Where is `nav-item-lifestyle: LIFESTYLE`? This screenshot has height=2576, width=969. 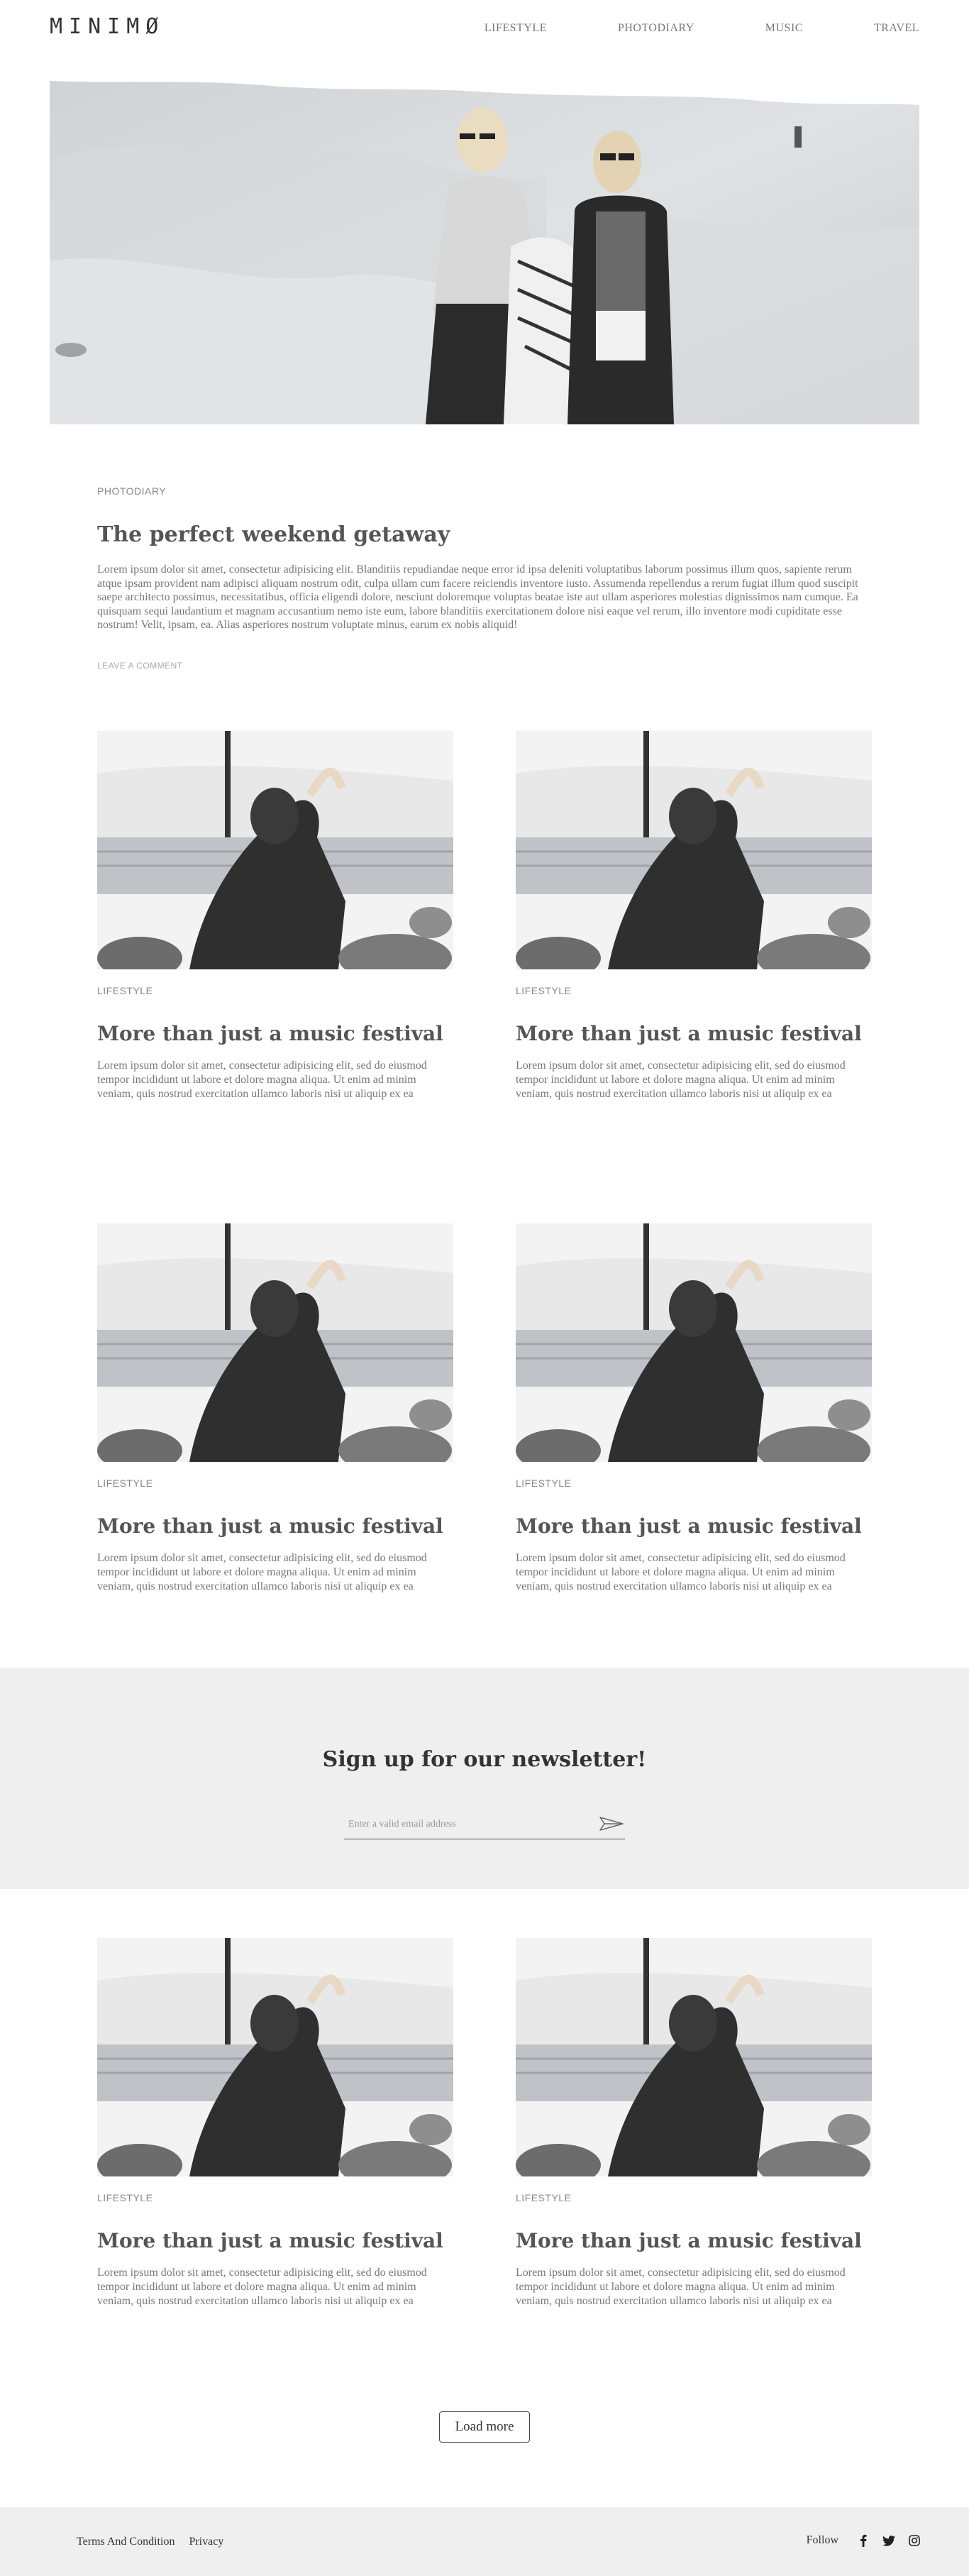
nav-item-lifestyle: LIFESTYLE is located at coordinates (515, 28).